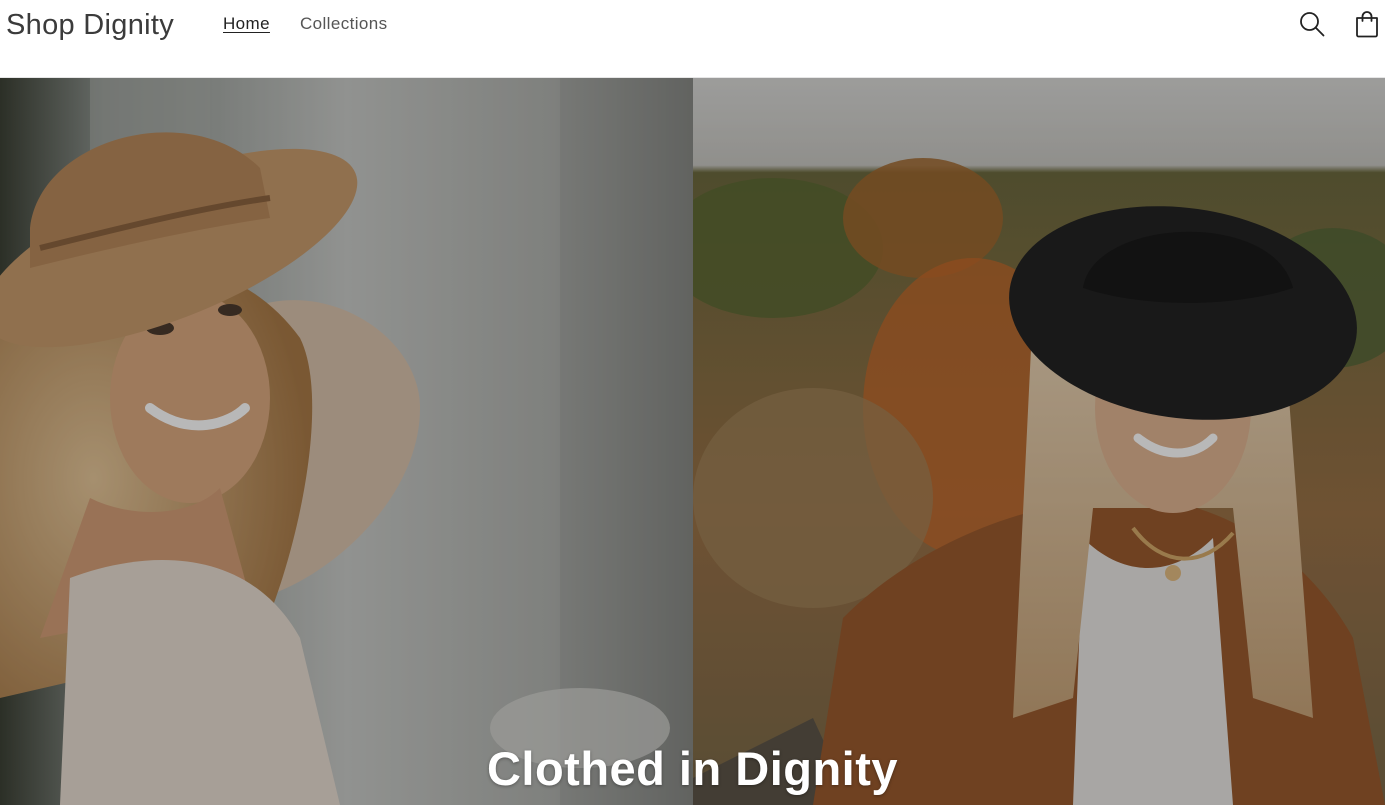 The height and width of the screenshot is (805, 1385). I want to click on search-icon, so click(1312, 24).